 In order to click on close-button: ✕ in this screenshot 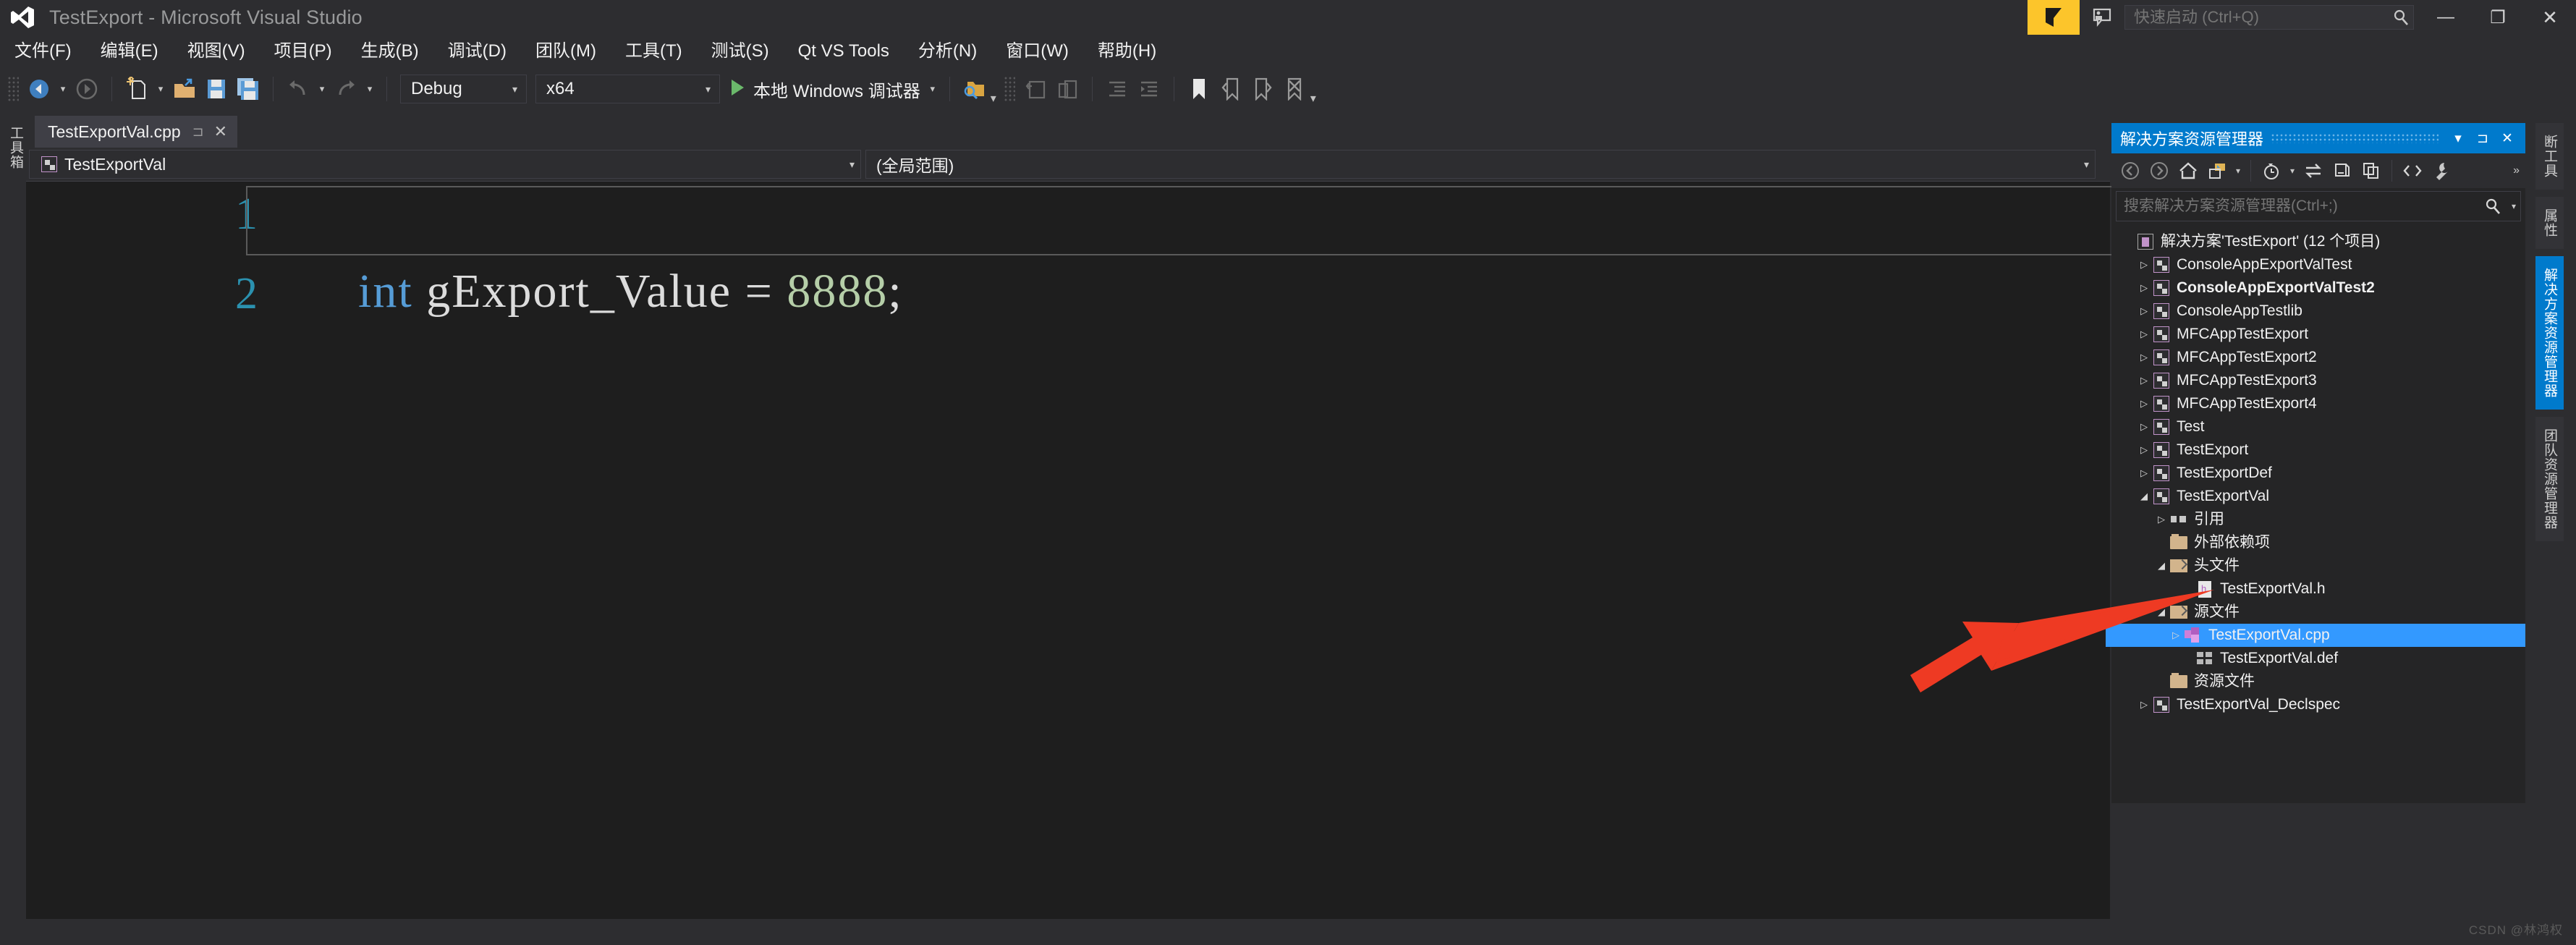, I will do `click(2550, 17)`.